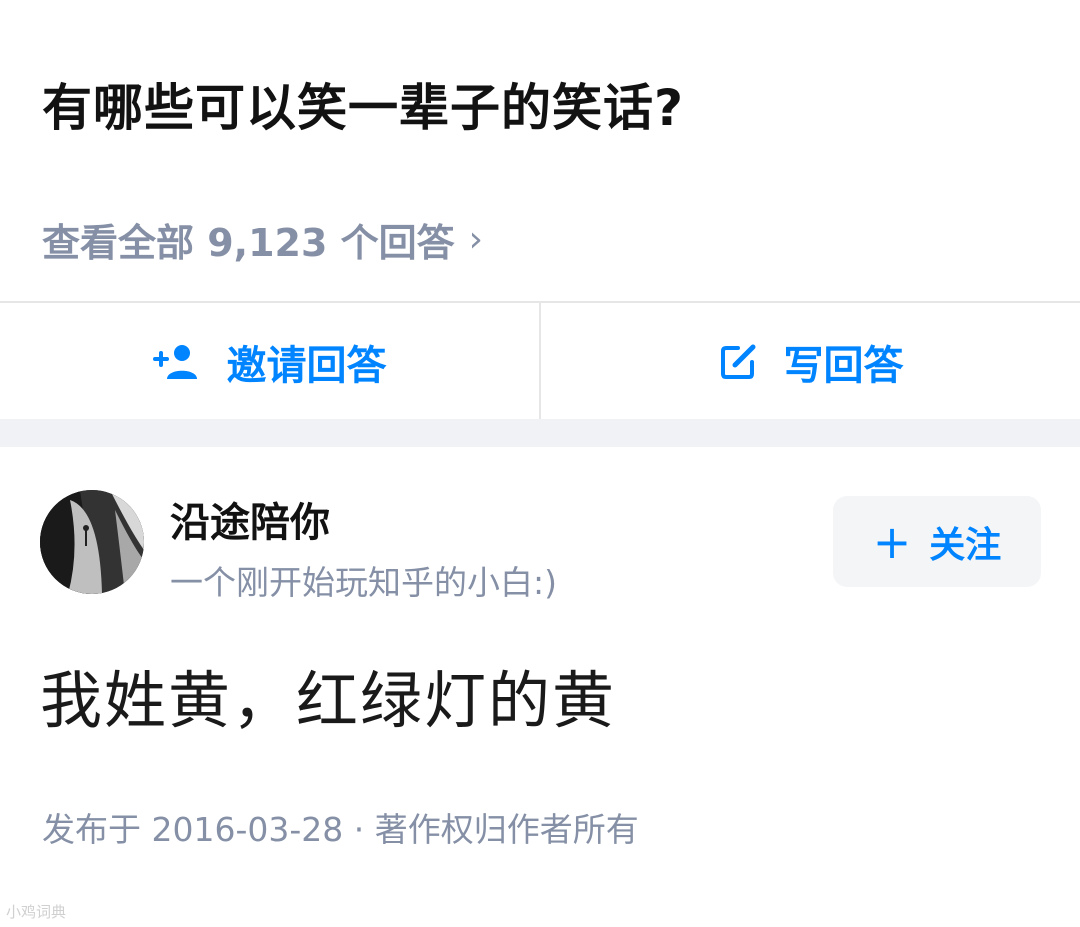 Image resolution: width=1080 pixels, height=927 pixels. Describe the element at coordinates (965, 545) in the screenshot. I see `follow-label: 关注` at that location.